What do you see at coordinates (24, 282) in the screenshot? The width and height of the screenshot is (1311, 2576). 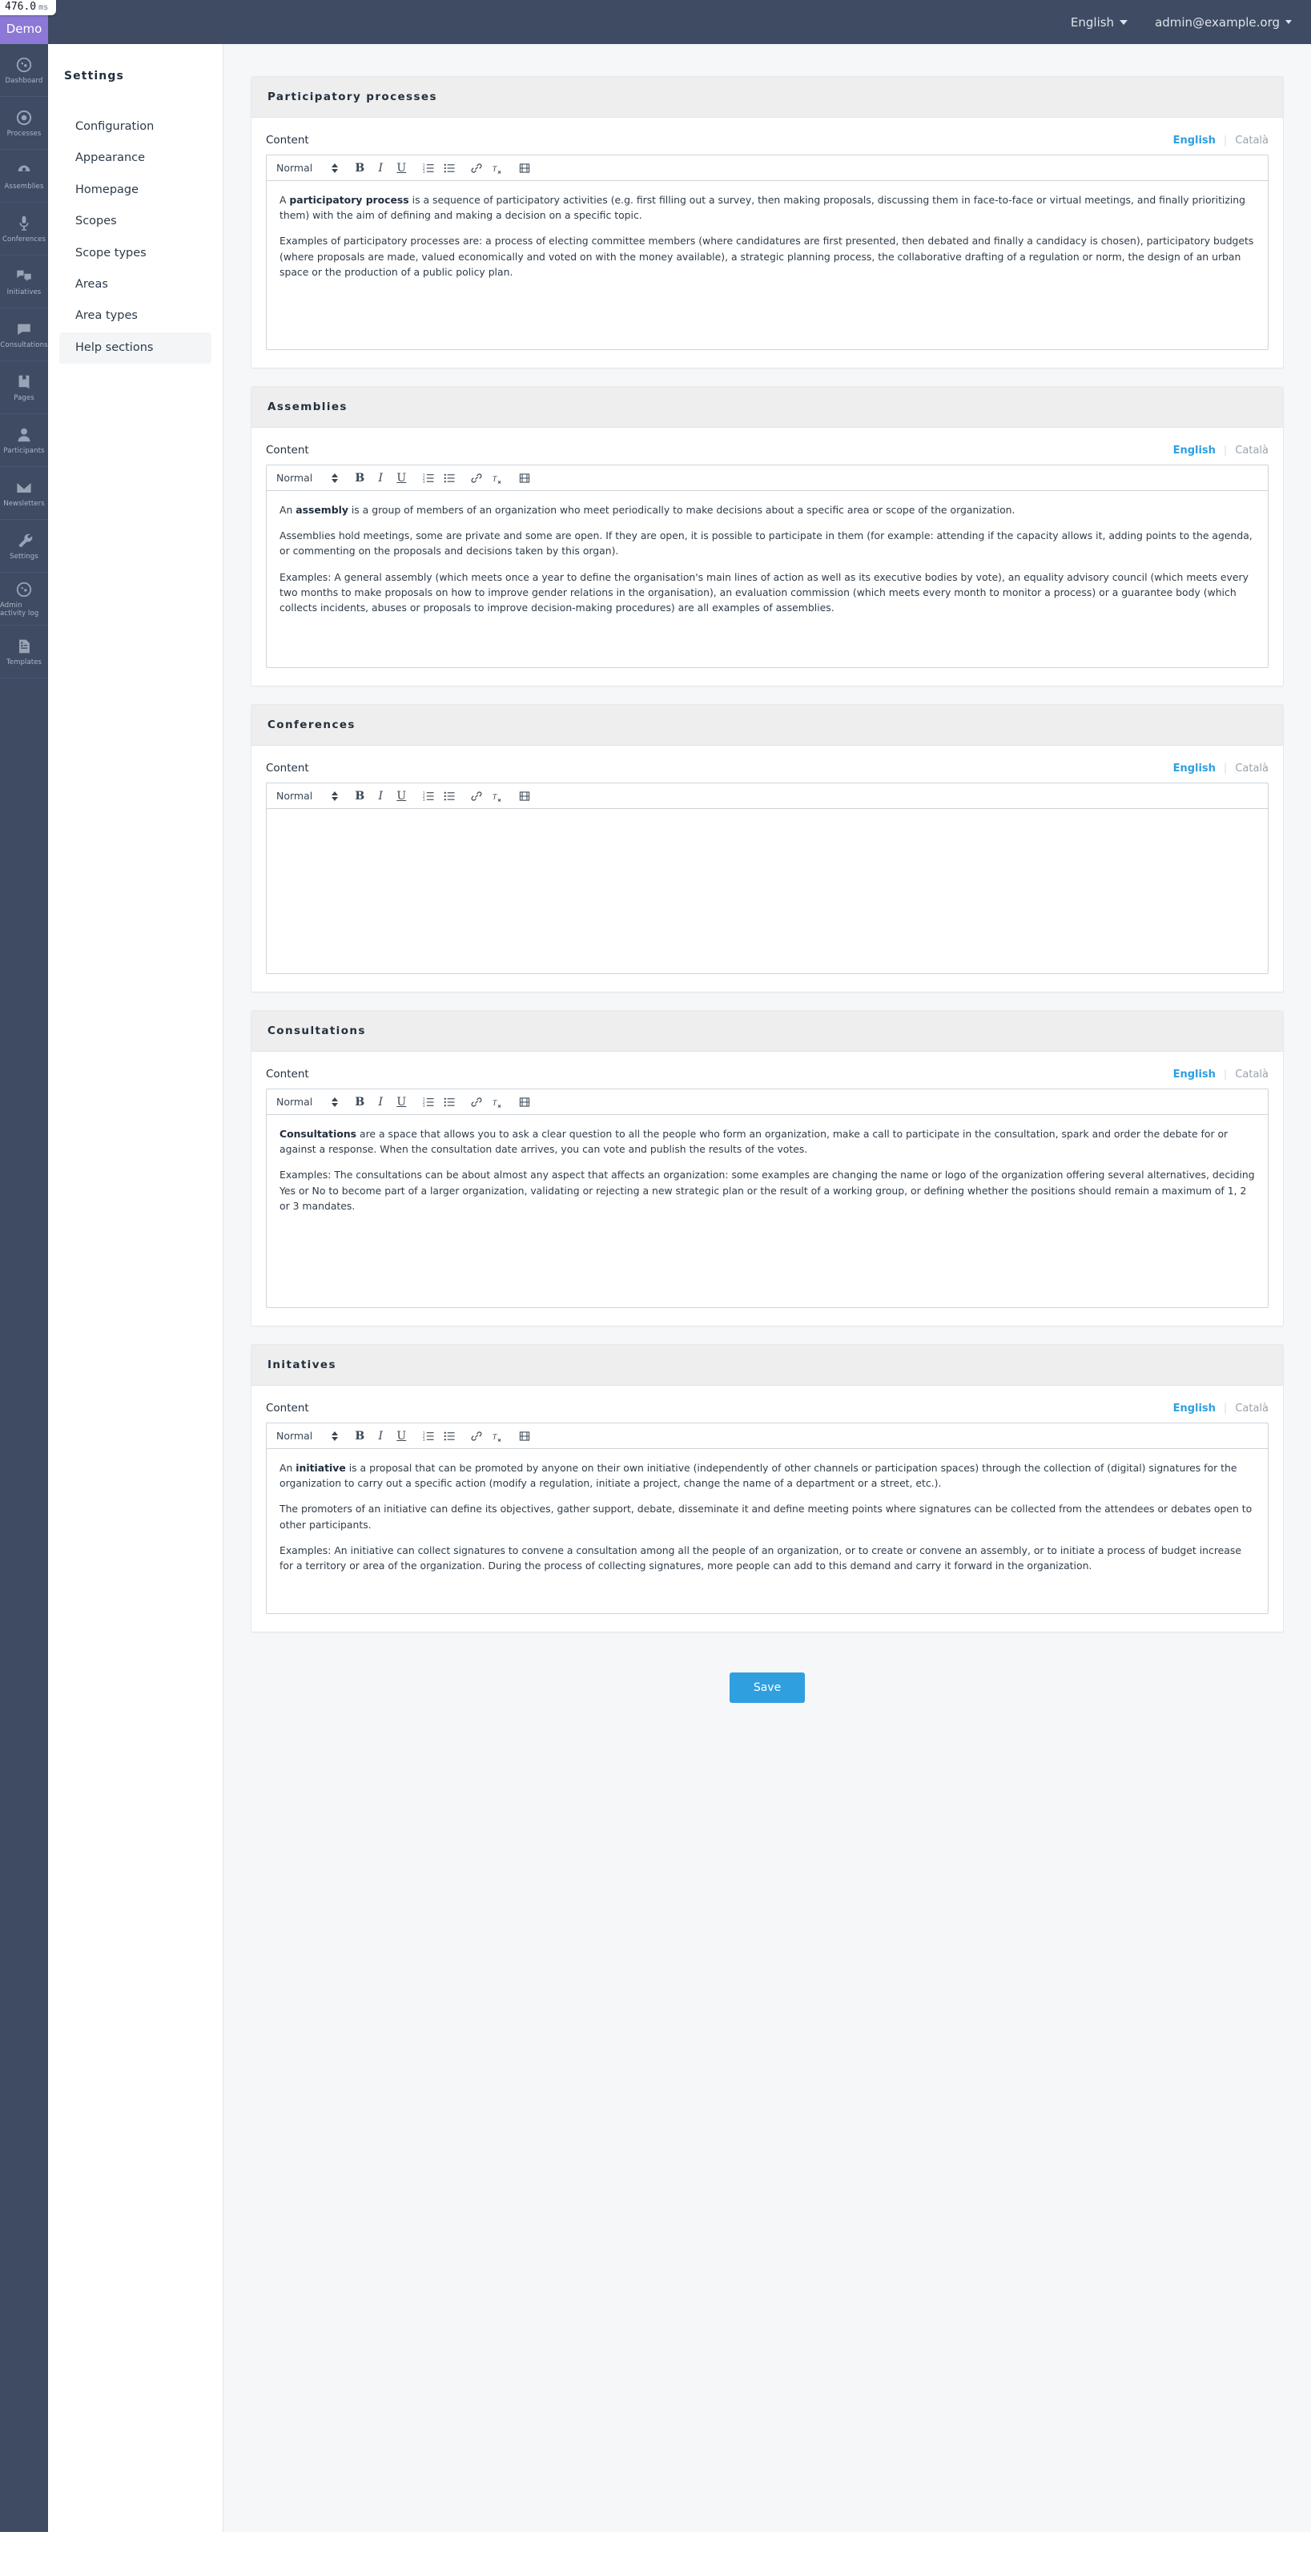 I see `sidebar-item-initiatives: Initiatives` at bounding box center [24, 282].